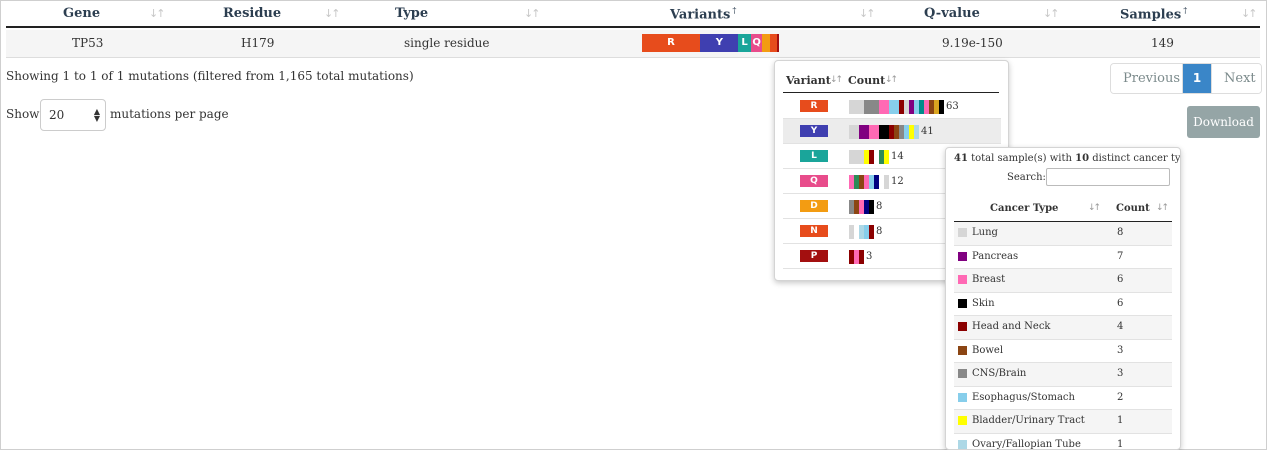  Describe the element at coordinates (719, 43) in the screenshot. I see `variant-segment: Y` at that location.